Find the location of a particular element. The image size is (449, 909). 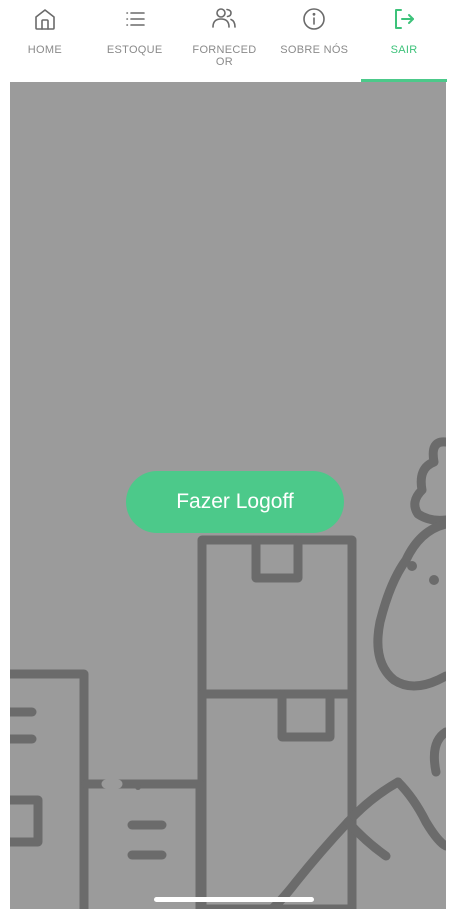

tab-estoque-label: ESTOQUE is located at coordinates (134, 50).